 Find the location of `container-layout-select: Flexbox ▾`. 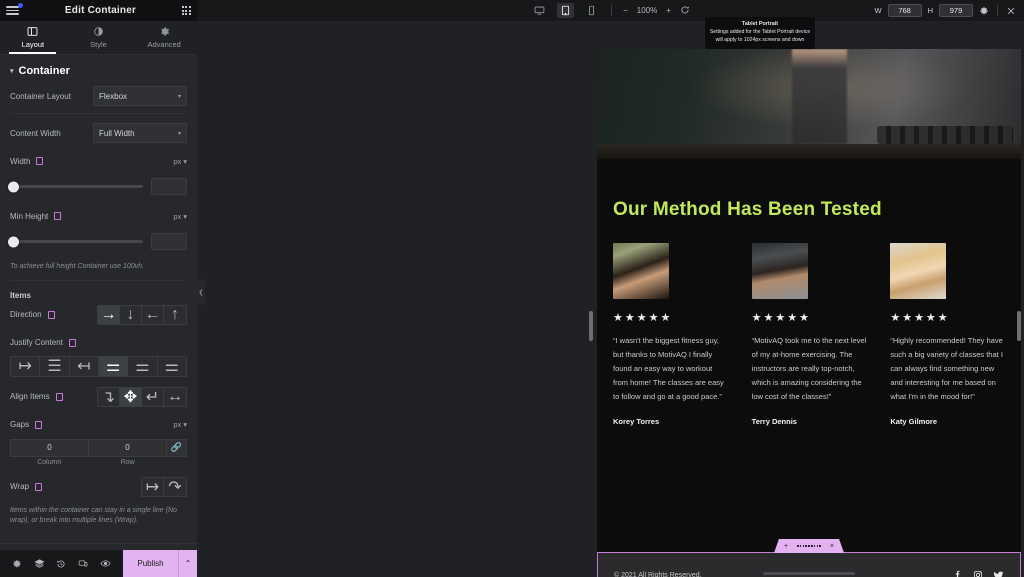

container-layout-select: Flexbox ▾ is located at coordinates (140, 96).